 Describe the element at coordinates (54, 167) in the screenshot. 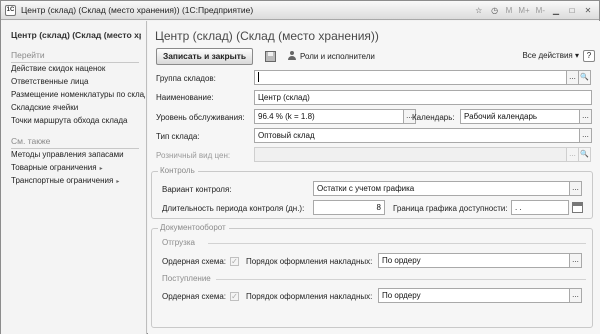

I see `nav-item-label: Товарные ограничения` at that location.